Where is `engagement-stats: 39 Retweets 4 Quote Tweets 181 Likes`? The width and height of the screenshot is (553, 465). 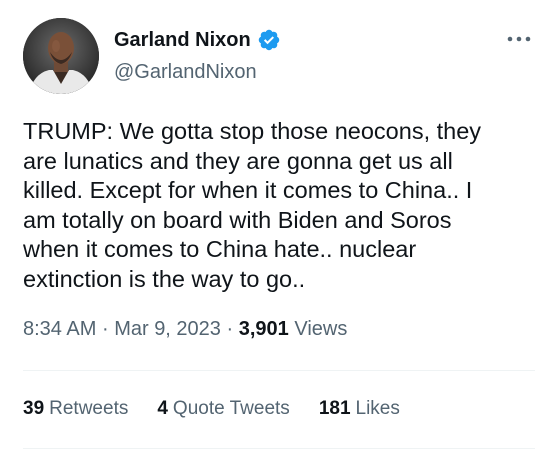
engagement-stats: 39 Retweets 4 Quote Tweets 181 Likes is located at coordinates (226, 409).